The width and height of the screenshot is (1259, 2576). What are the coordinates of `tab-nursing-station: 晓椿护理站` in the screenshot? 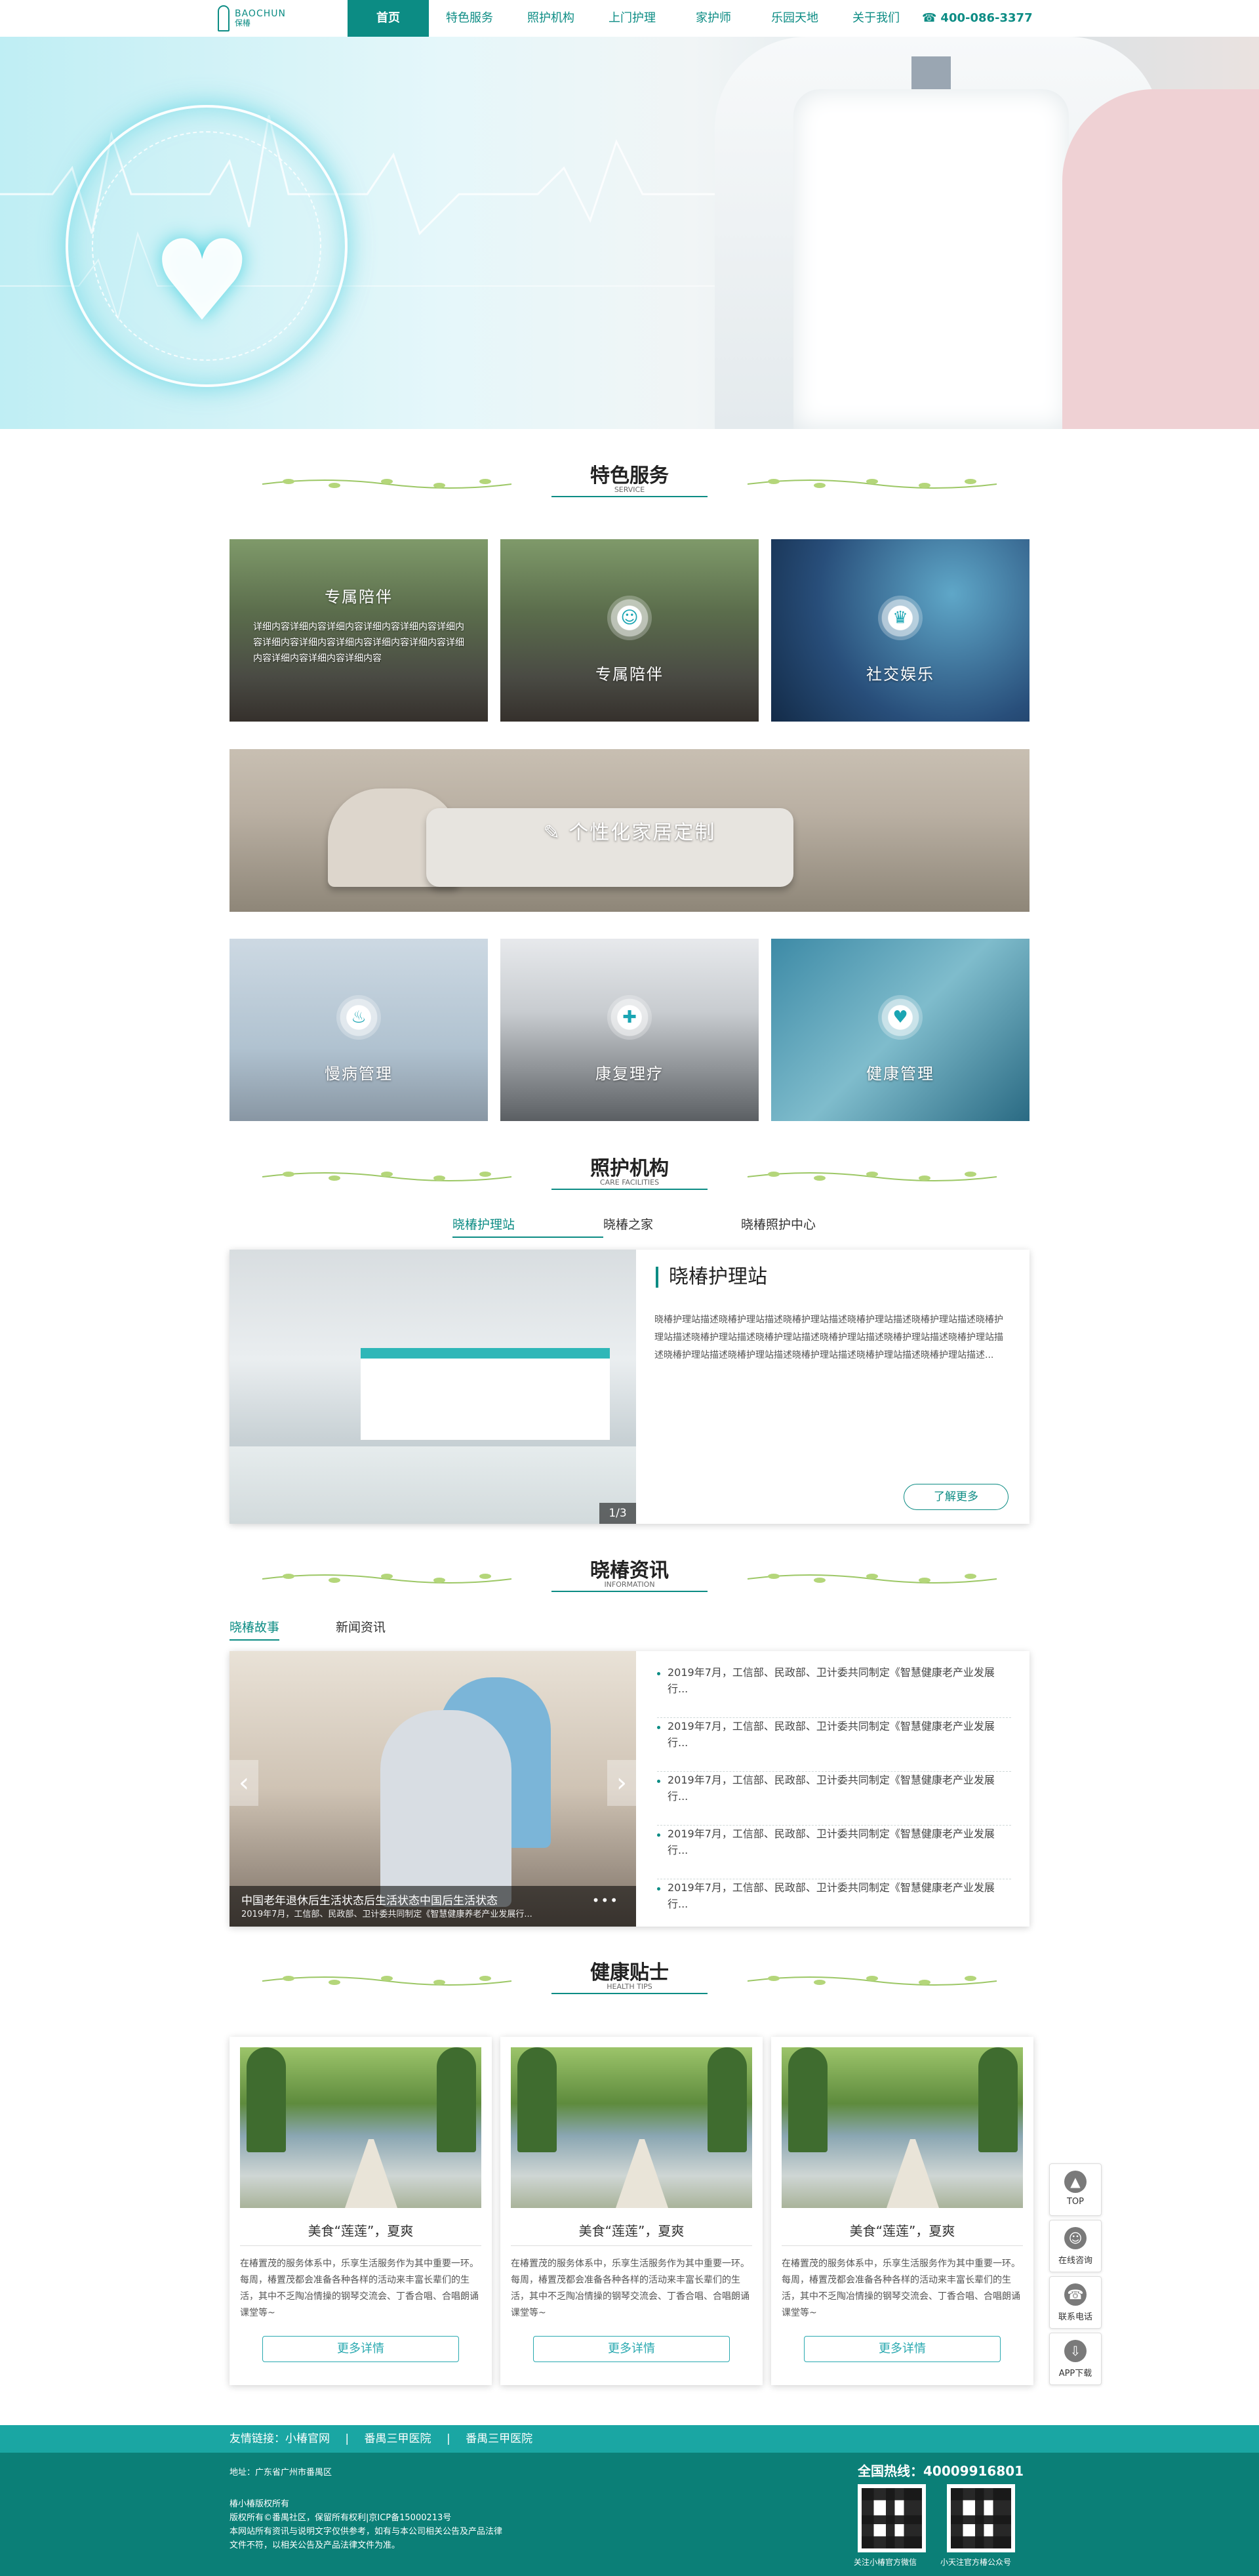 It's located at (527, 1226).